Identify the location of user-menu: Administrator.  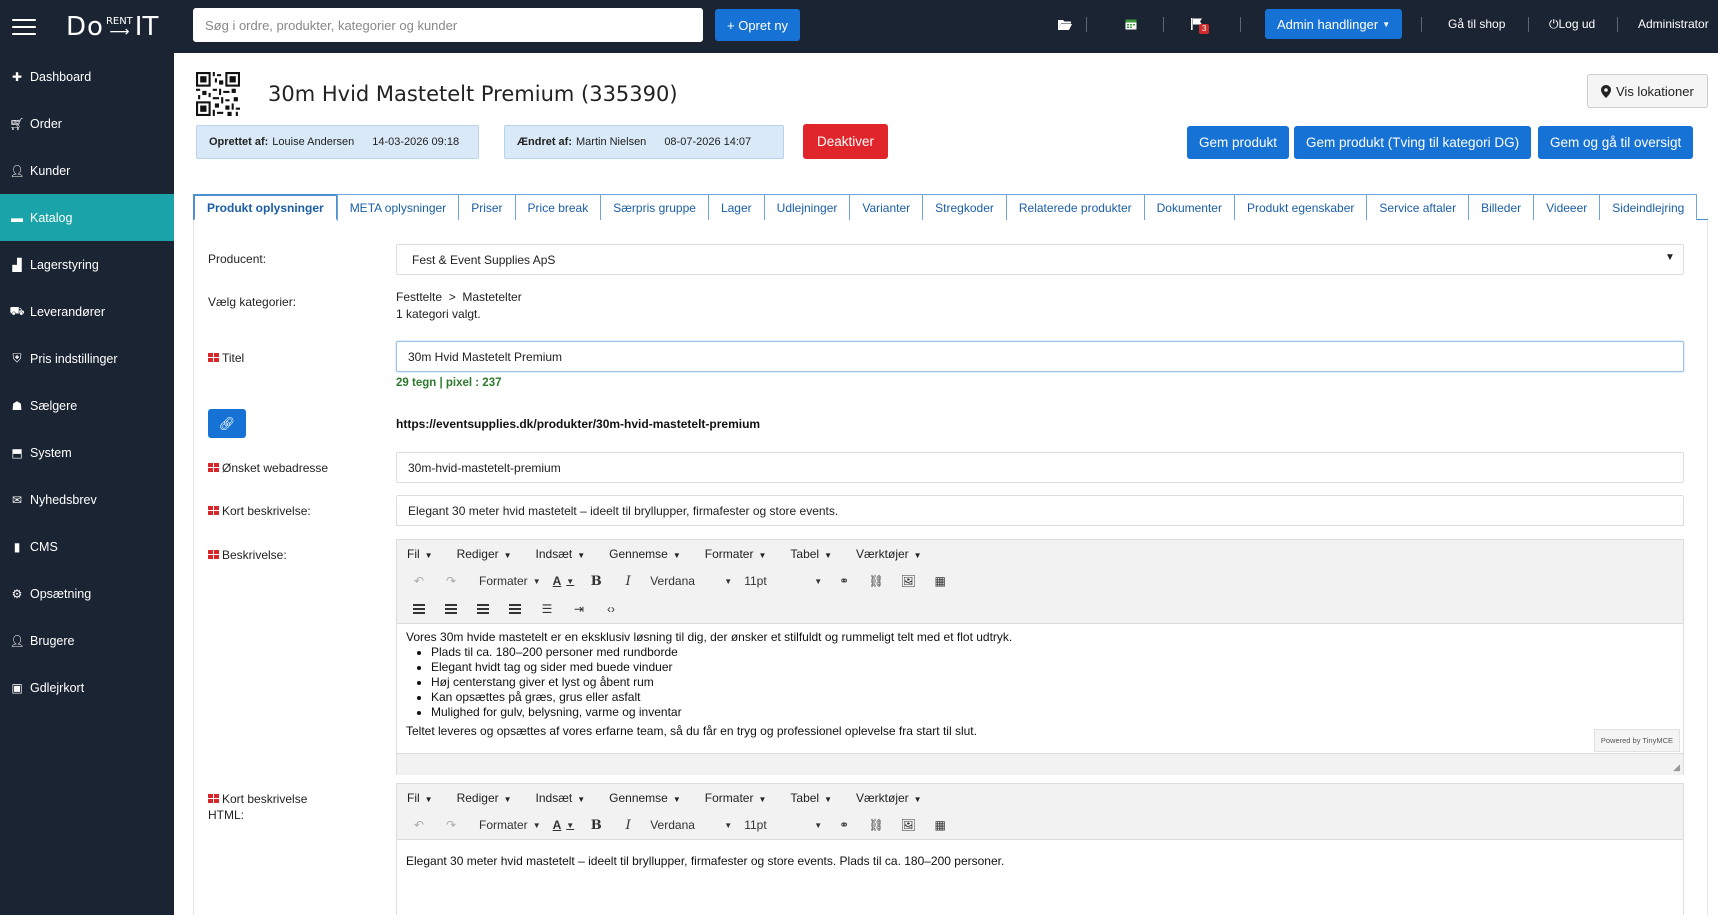
(1673, 24).